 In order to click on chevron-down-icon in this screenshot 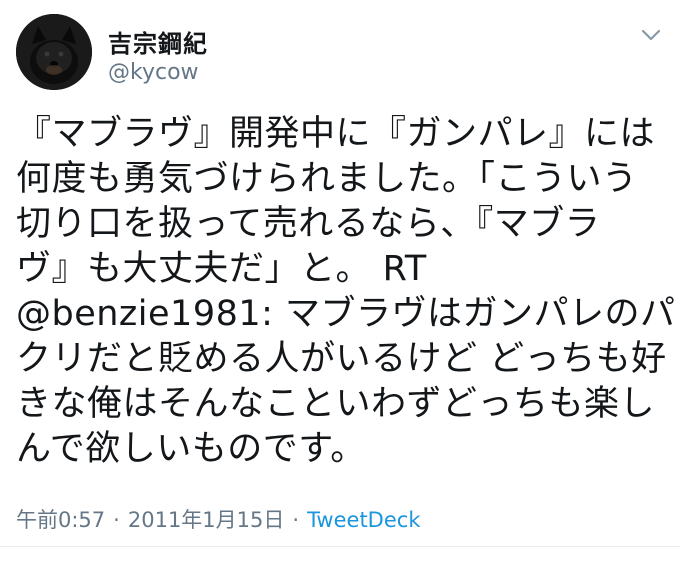, I will do `click(651, 35)`.